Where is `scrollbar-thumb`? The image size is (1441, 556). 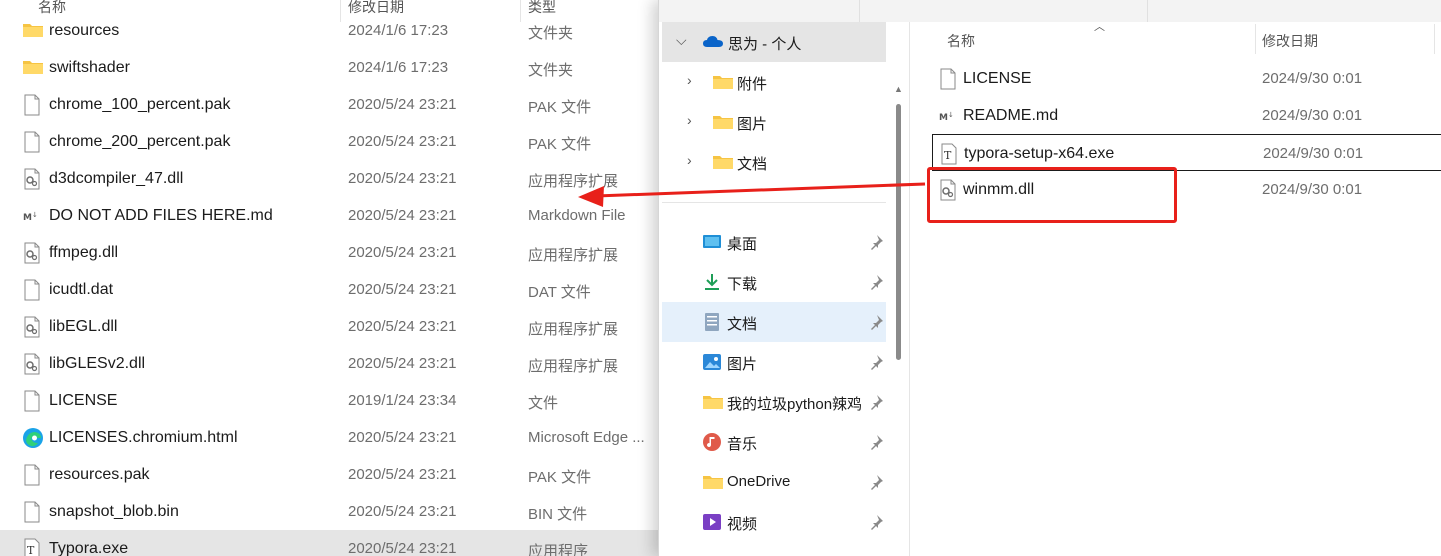 scrollbar-thumb is located at coordinates (898, 232).